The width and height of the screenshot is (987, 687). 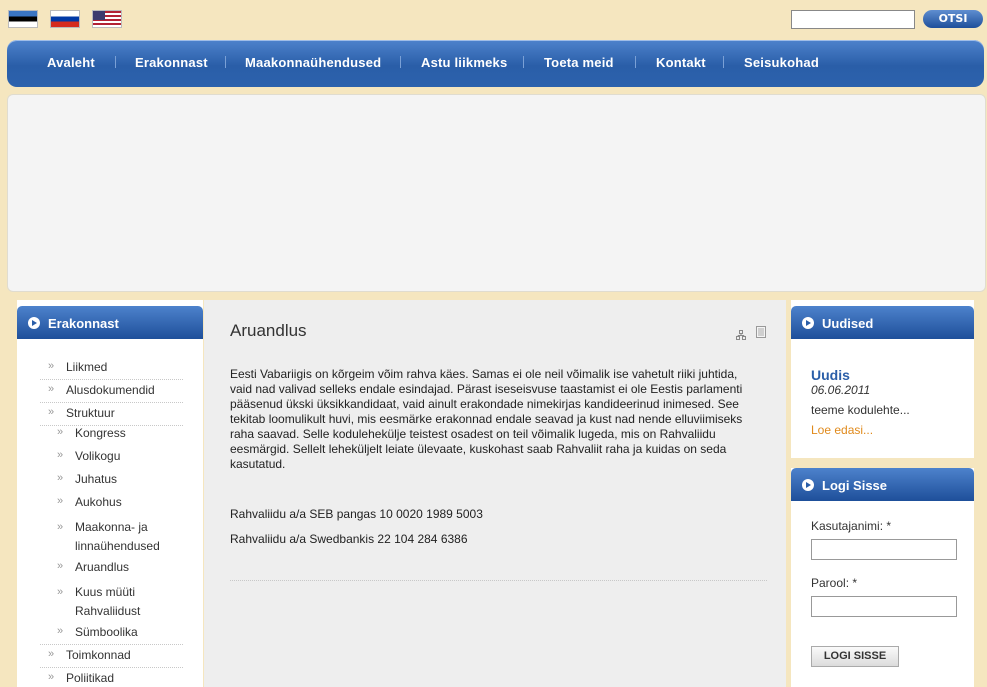 What do you see at coordinates (98, 602) in the screenshot?
I see `sidebar-subitem-kuus-muuti: » Kuus müüti Rahvaliidust` at bounding box center [98, 602].